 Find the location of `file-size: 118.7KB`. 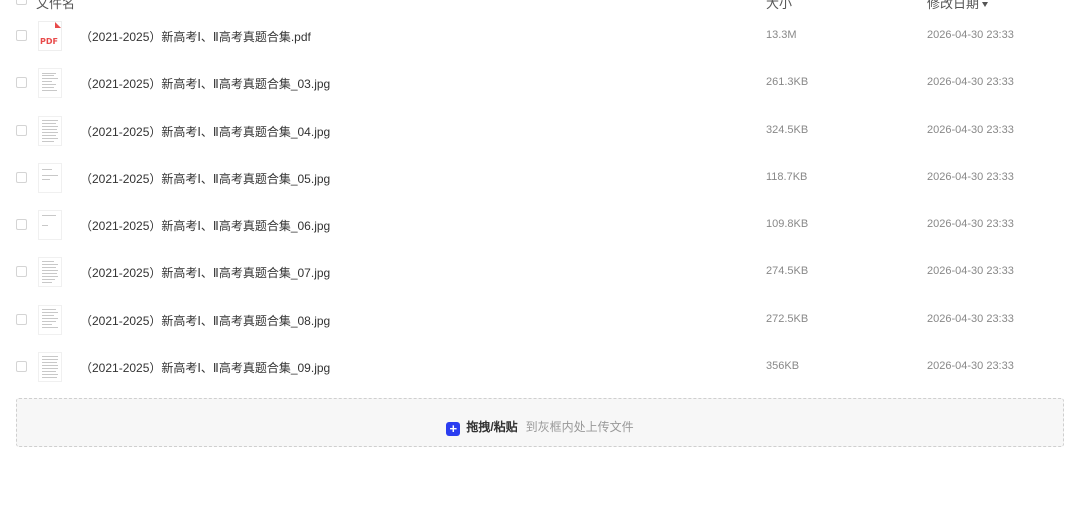

file-size: 118.7KB is located at coordinates (787, 176).